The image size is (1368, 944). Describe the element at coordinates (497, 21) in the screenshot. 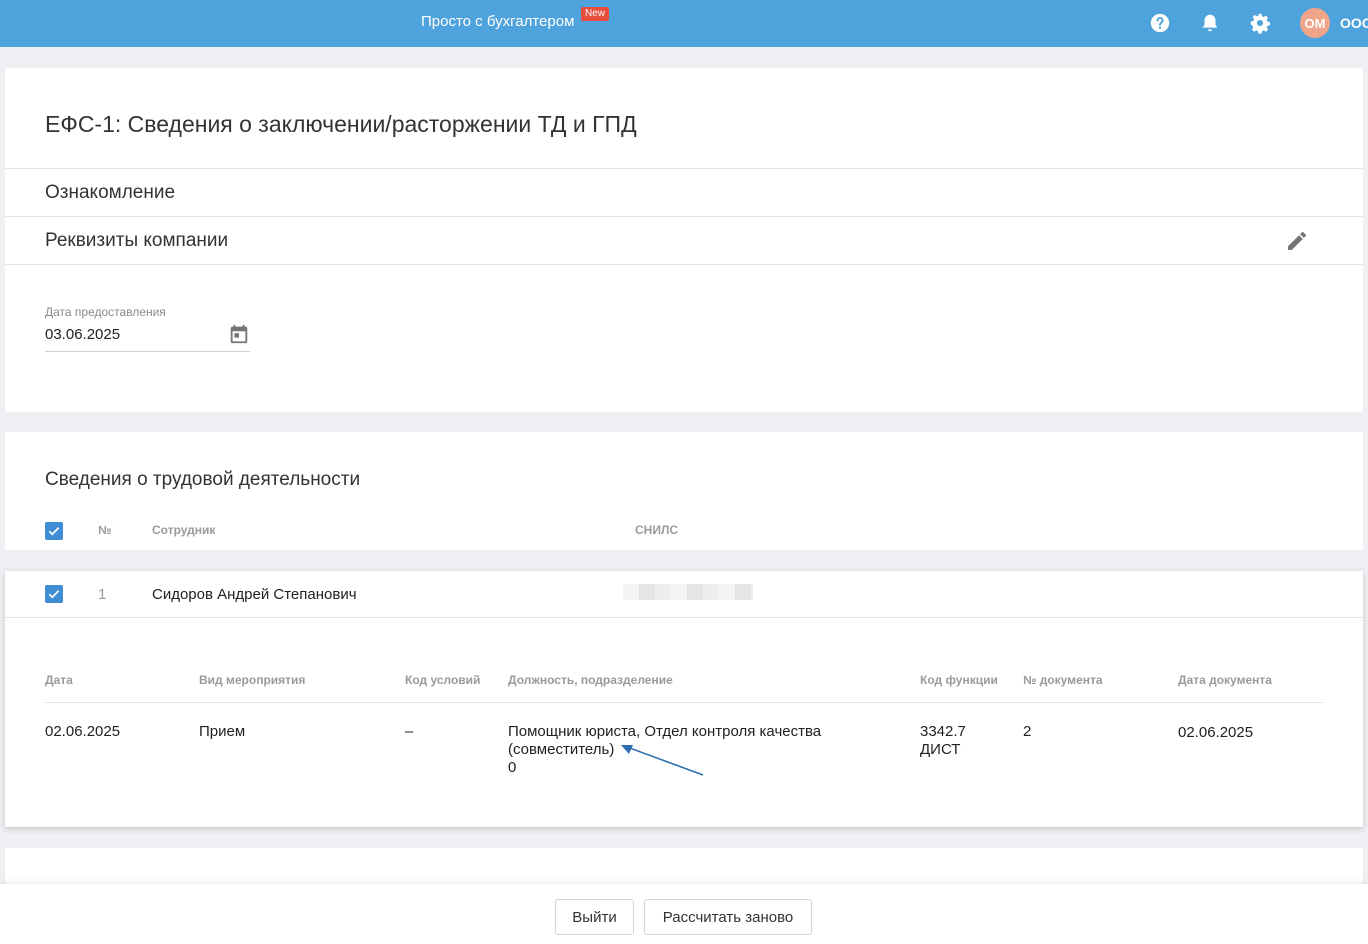

I see `promo-link: Просто с бухгалтером` at that location.